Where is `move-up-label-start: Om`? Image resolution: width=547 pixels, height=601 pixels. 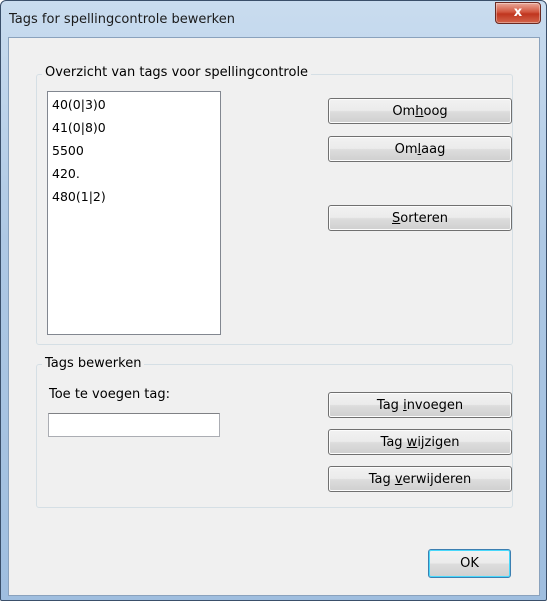
move-up-label-start: Om is located at coordinates (404, 111).